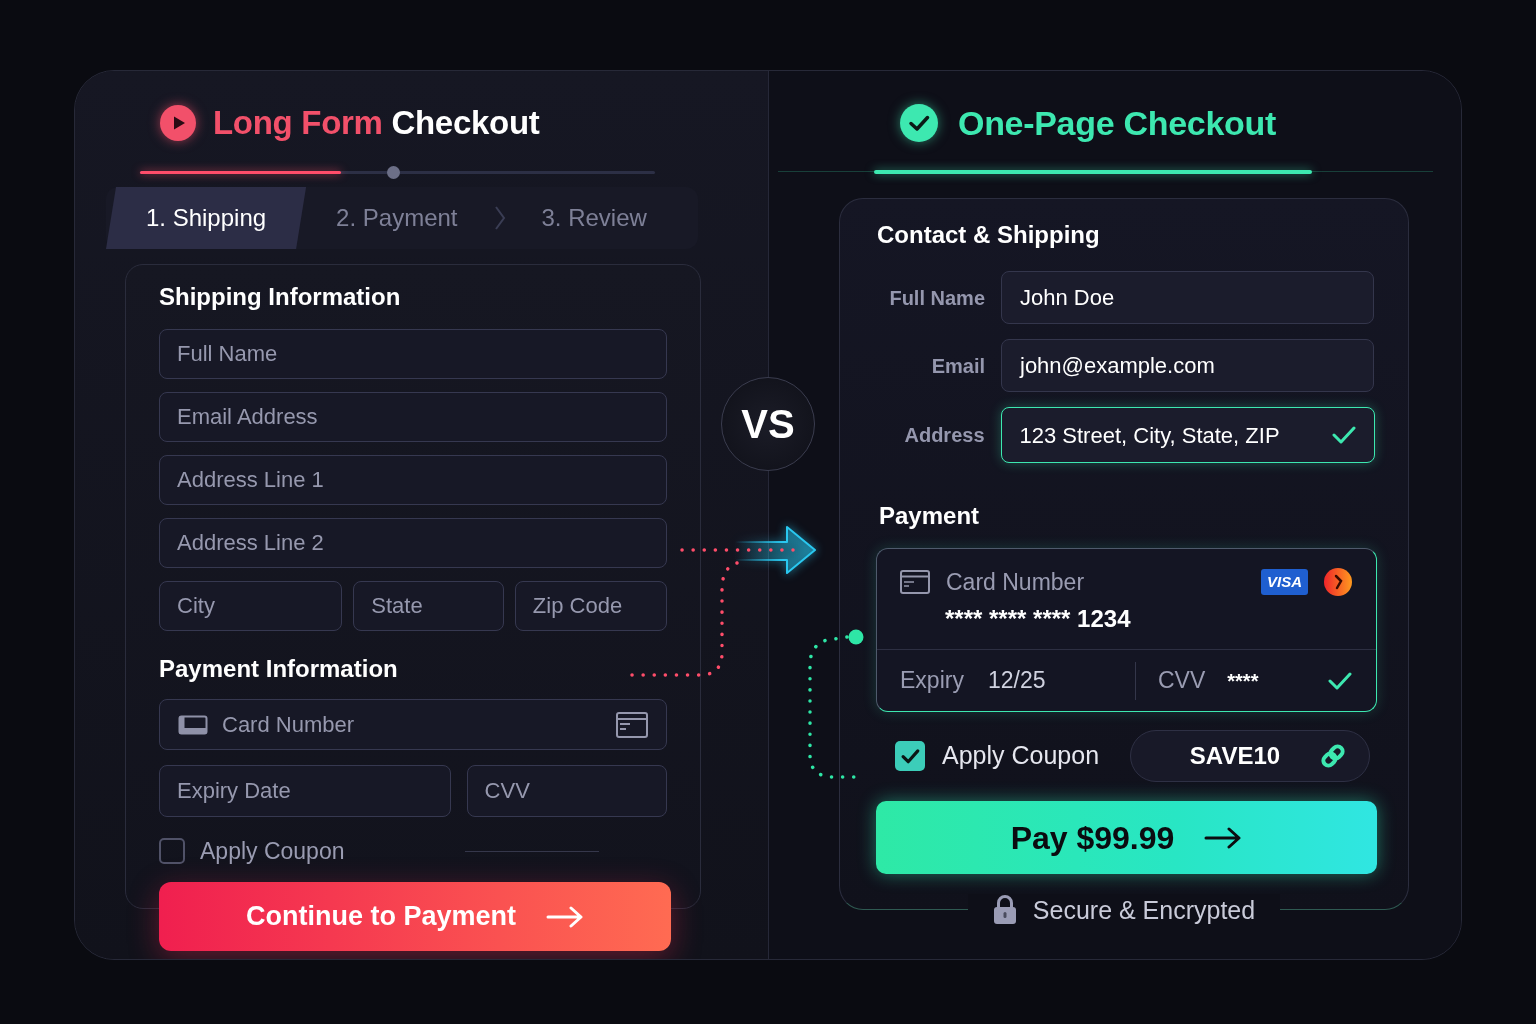 This screenshot has width=1536, height=1024. Describe the element at coordinates (566, 791) in the screenshot. I see `input-field: CVV` at that location.